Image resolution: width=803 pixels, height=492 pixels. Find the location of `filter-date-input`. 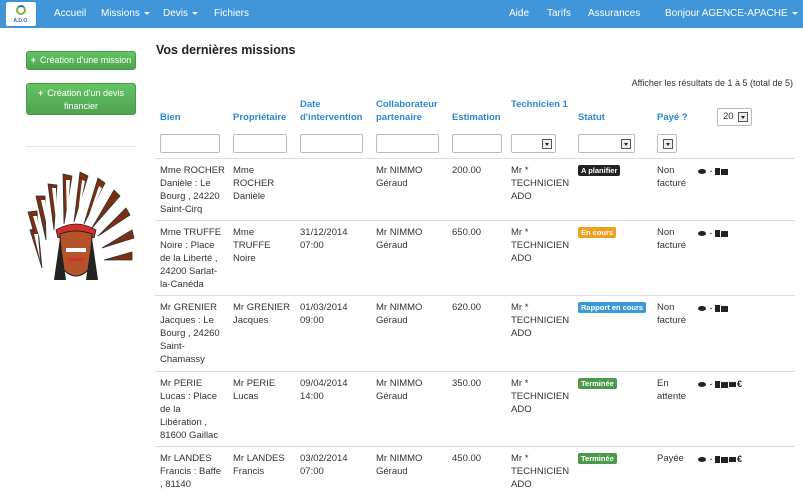

filter-date-input is located at coordinates (331, 143).